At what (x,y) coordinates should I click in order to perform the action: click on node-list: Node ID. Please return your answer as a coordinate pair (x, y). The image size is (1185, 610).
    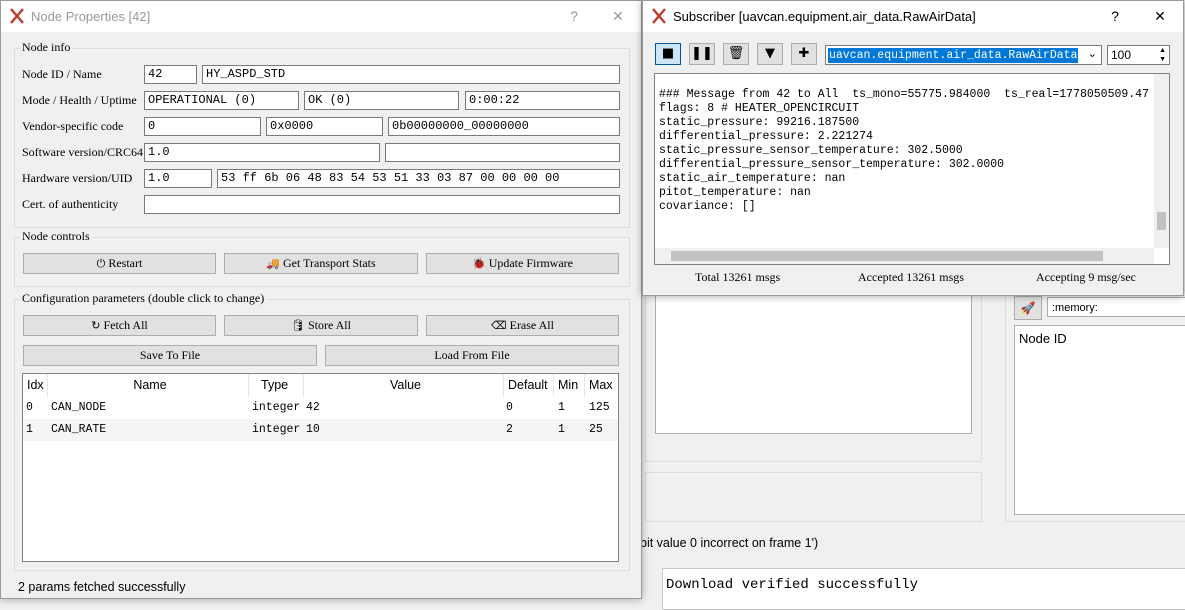
    Looking at the image, I should click on (1099, 420).